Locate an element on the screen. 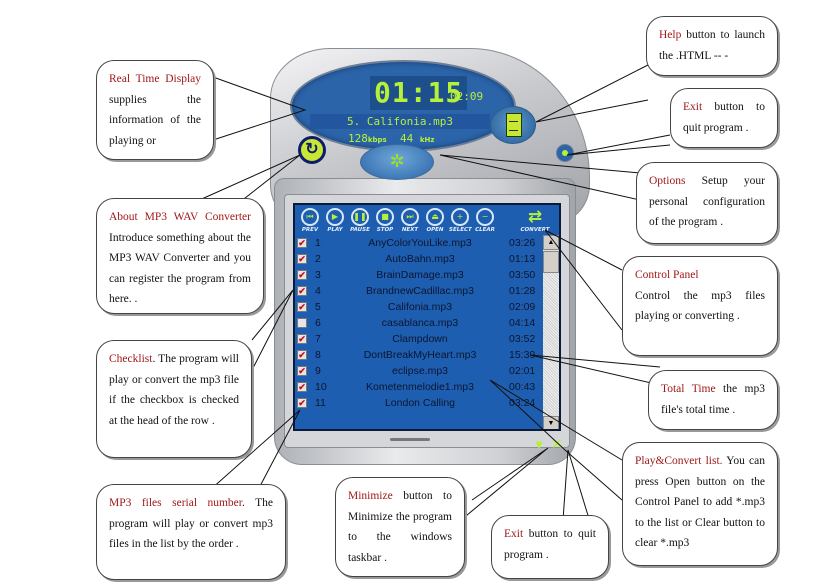  playlist-row: ✔ 5 Califonia.mp3 02:09 is located at coordinates (419, 307).